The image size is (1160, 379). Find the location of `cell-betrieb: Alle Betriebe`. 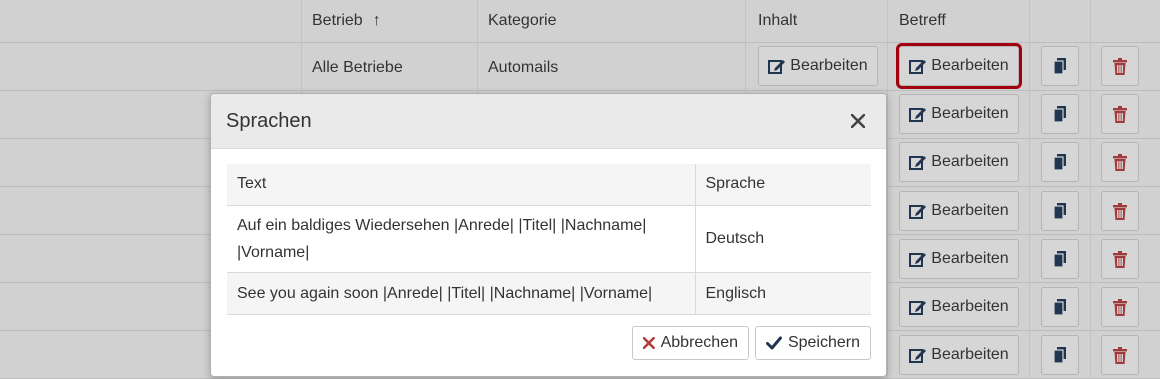

cell-betrieb: Alle Betriebe is located at coordinates (357, 67).